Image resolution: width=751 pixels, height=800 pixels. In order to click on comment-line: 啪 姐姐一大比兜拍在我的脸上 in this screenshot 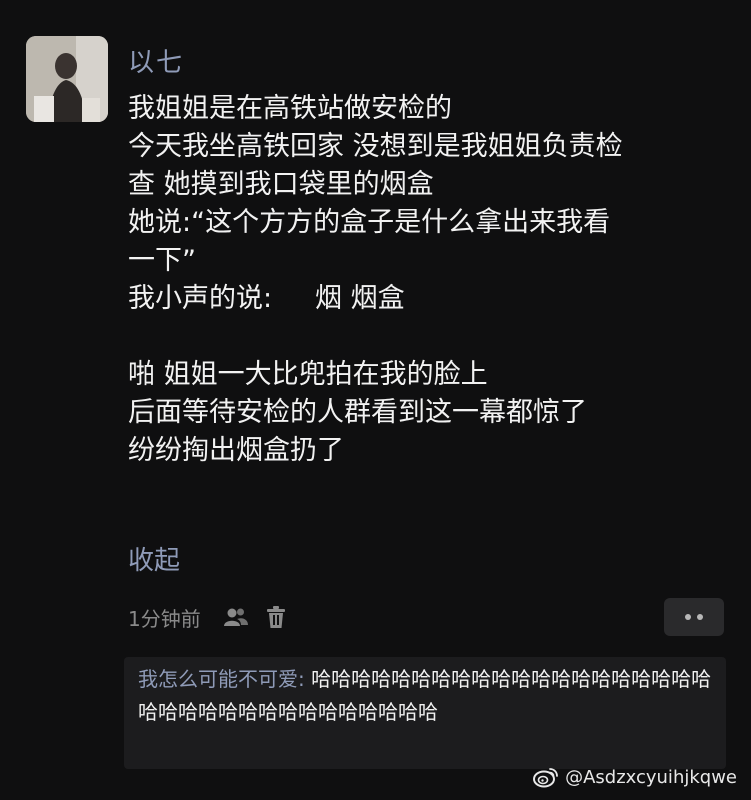, I will do `click(308, 374)`.